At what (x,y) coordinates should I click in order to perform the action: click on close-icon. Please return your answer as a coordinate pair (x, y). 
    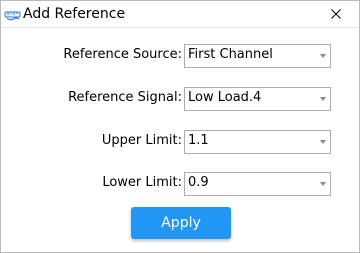
    Looking at the image, I should click on (336, 14).